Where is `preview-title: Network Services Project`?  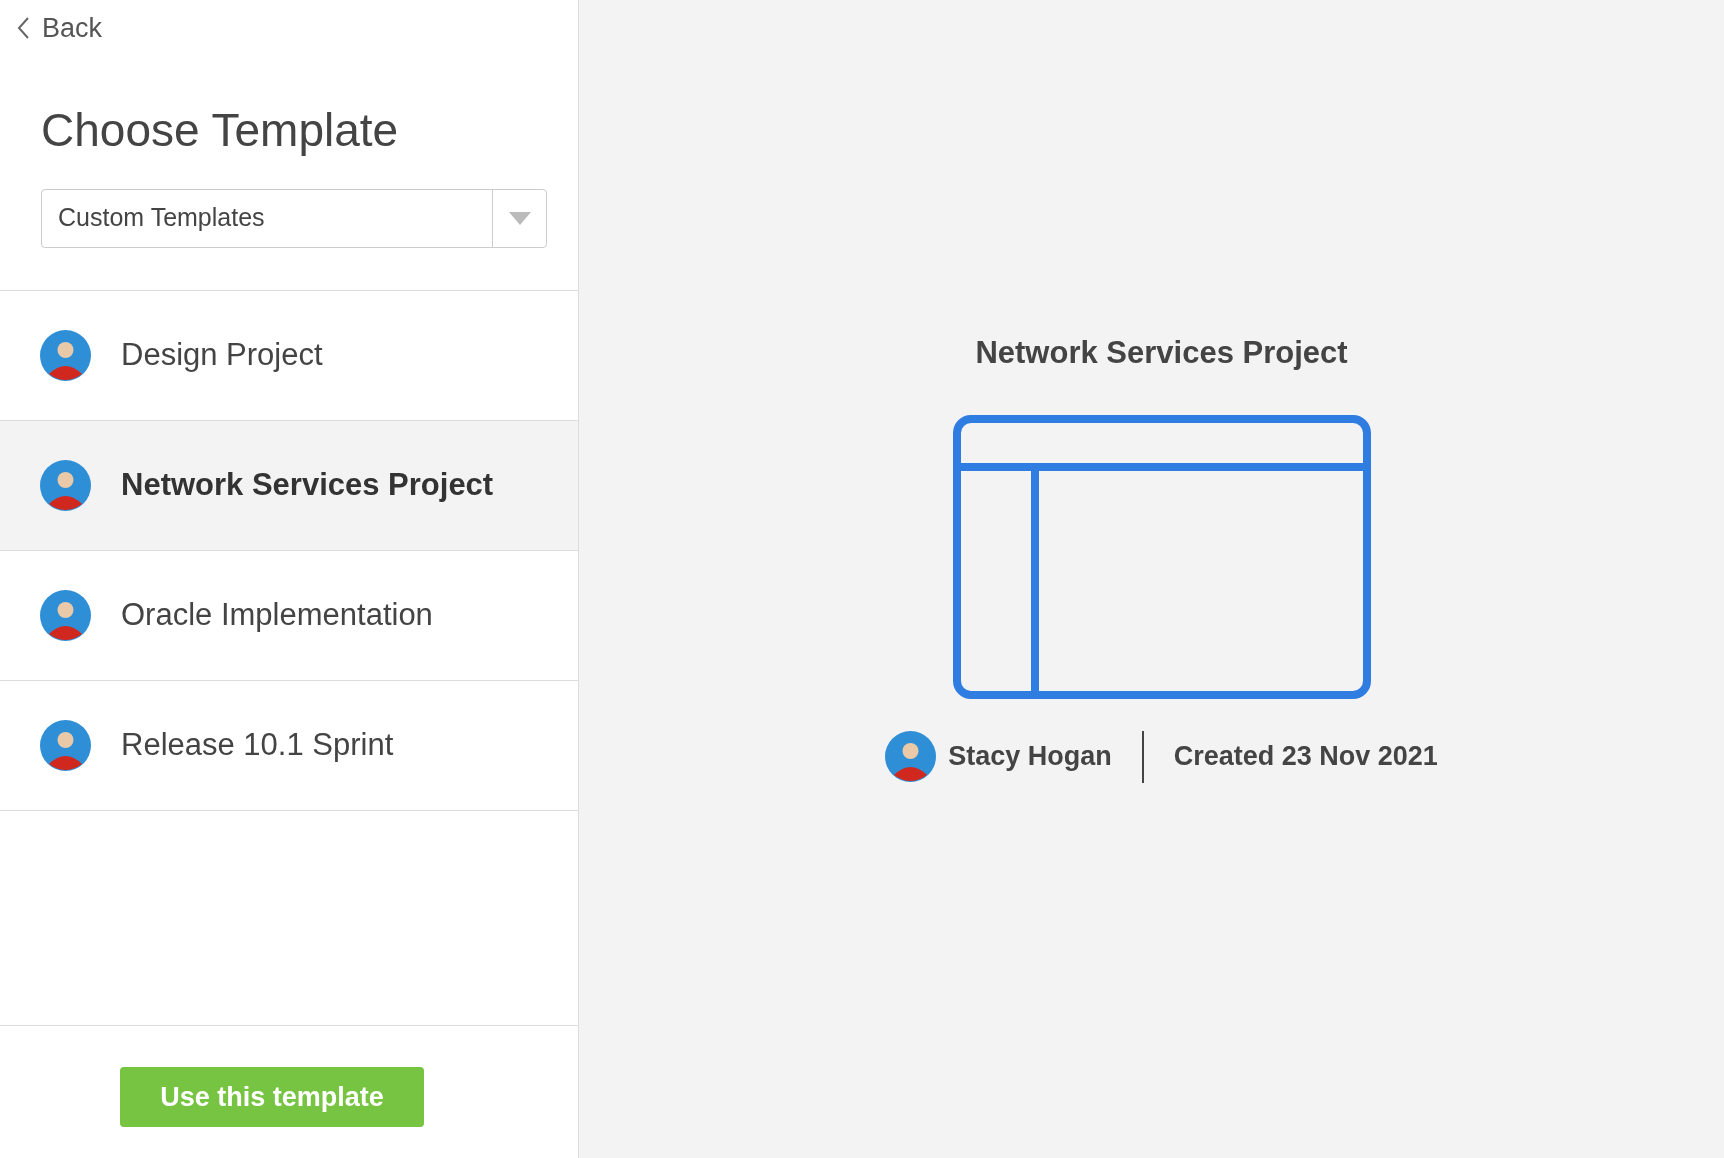 preview-title: Network Services Project is located at coordinates (1161, 353).